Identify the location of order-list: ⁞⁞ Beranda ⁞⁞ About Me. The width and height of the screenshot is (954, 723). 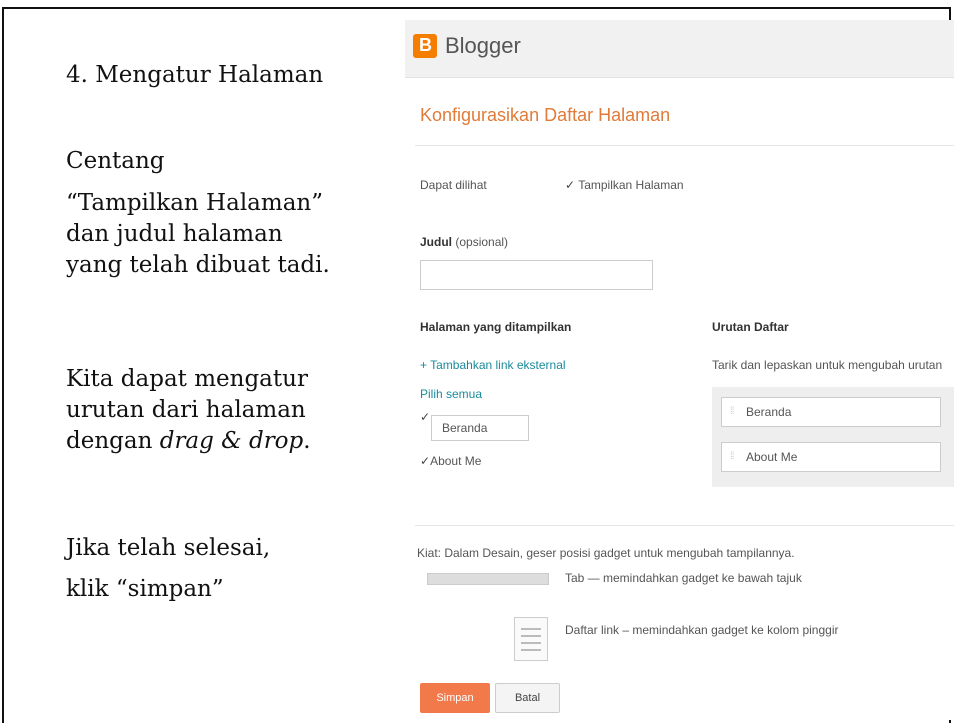
(833, 437).